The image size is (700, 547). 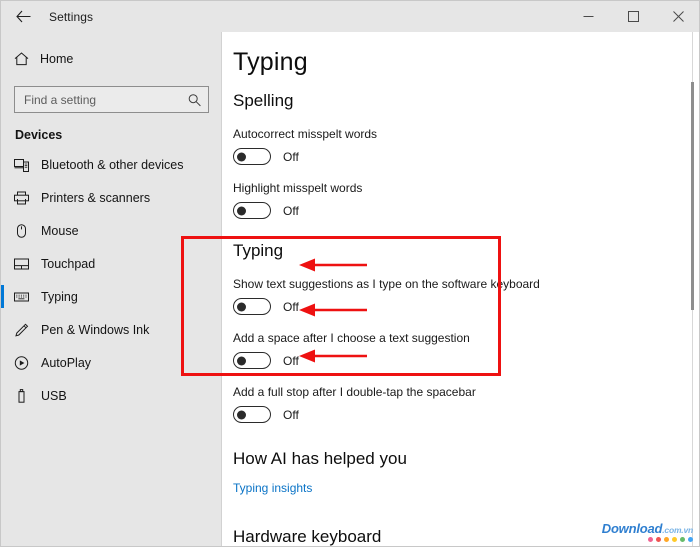 I want to click on sidebar-item-pen-windows-ink: Pen & Windows Ink, so click(x=111, y=329).